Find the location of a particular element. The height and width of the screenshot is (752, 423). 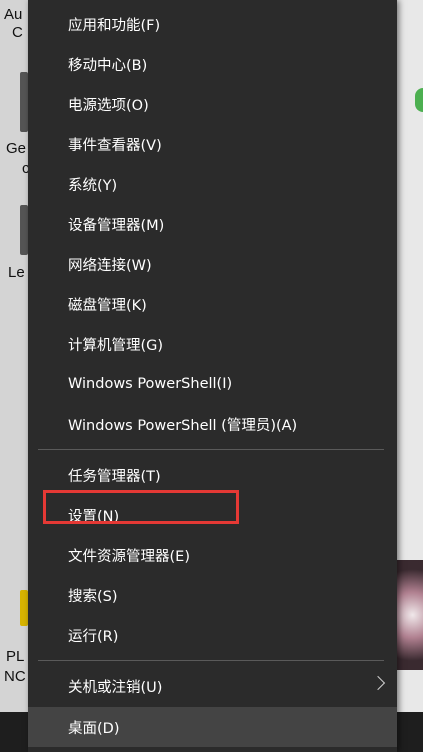

desktop-icon-label: NC is located at coordinates (15, 676).